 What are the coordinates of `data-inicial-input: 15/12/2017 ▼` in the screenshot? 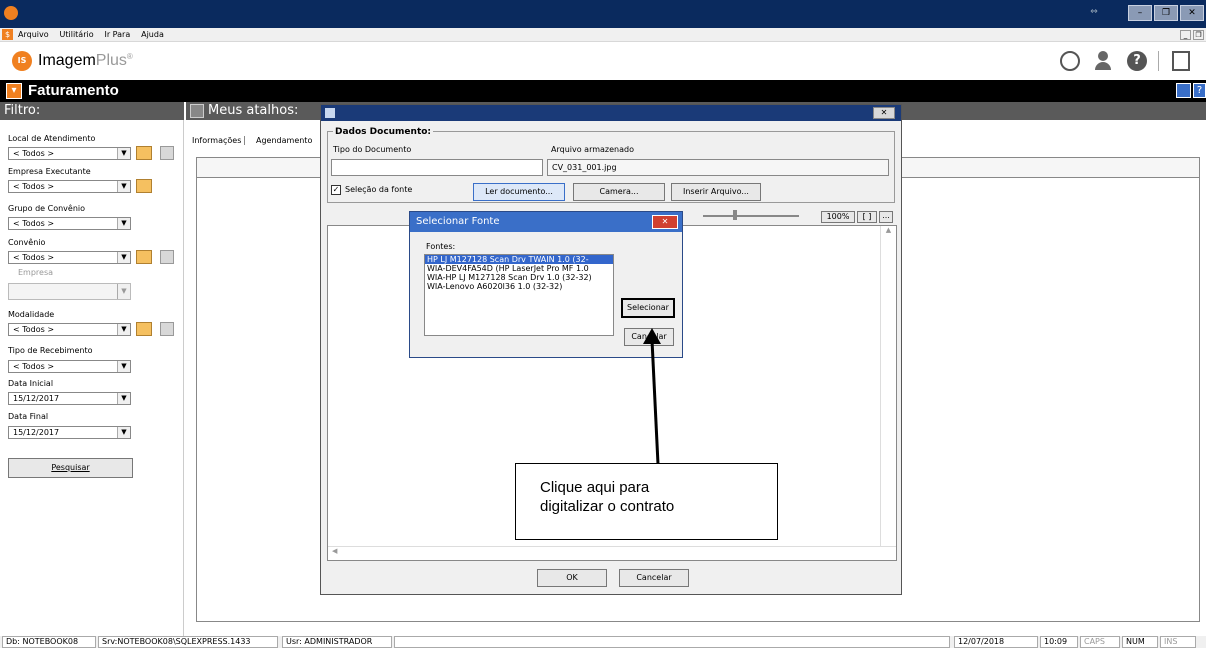 It's located at (69, 398).